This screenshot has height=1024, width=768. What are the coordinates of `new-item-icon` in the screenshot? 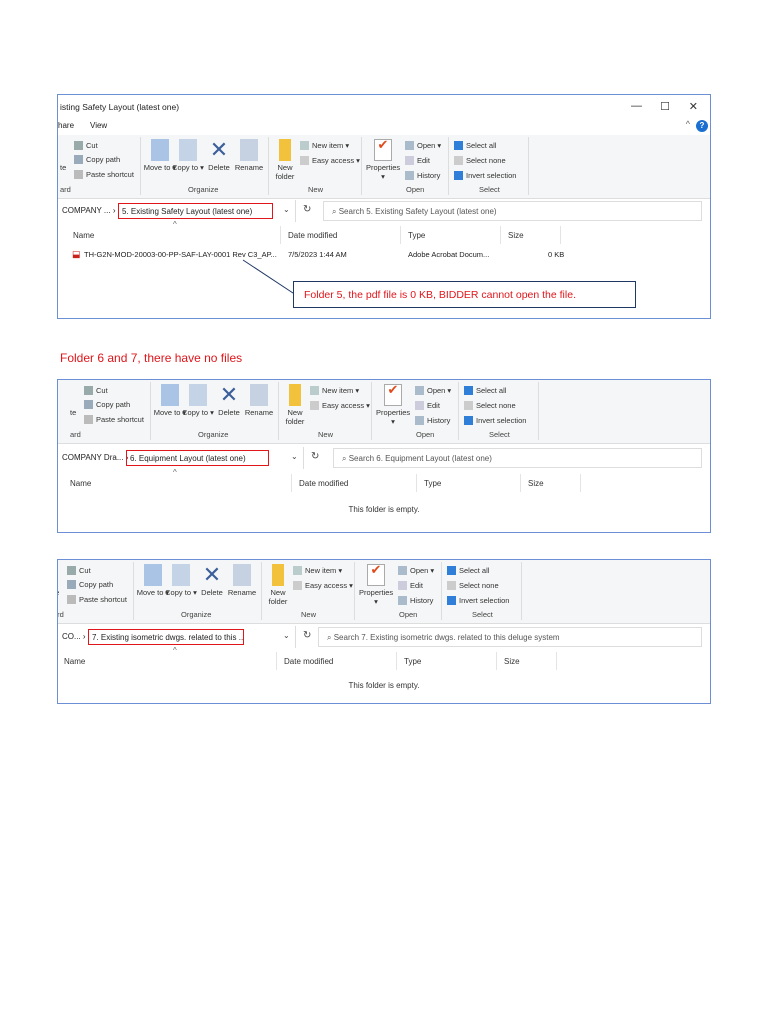 It's located at (314, 390).